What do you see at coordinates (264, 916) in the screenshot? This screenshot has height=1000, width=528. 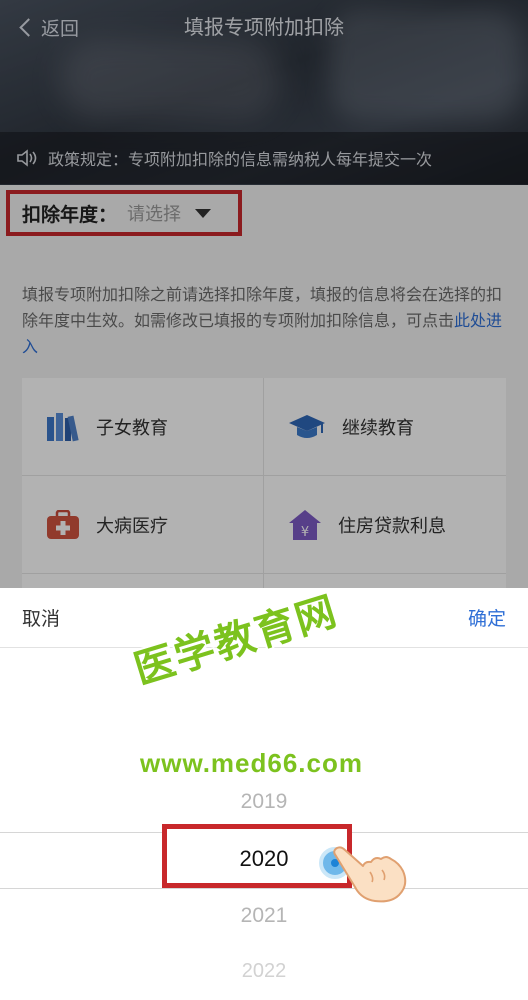 I see `picker-option: 2021` at bounding box center [264, 916].